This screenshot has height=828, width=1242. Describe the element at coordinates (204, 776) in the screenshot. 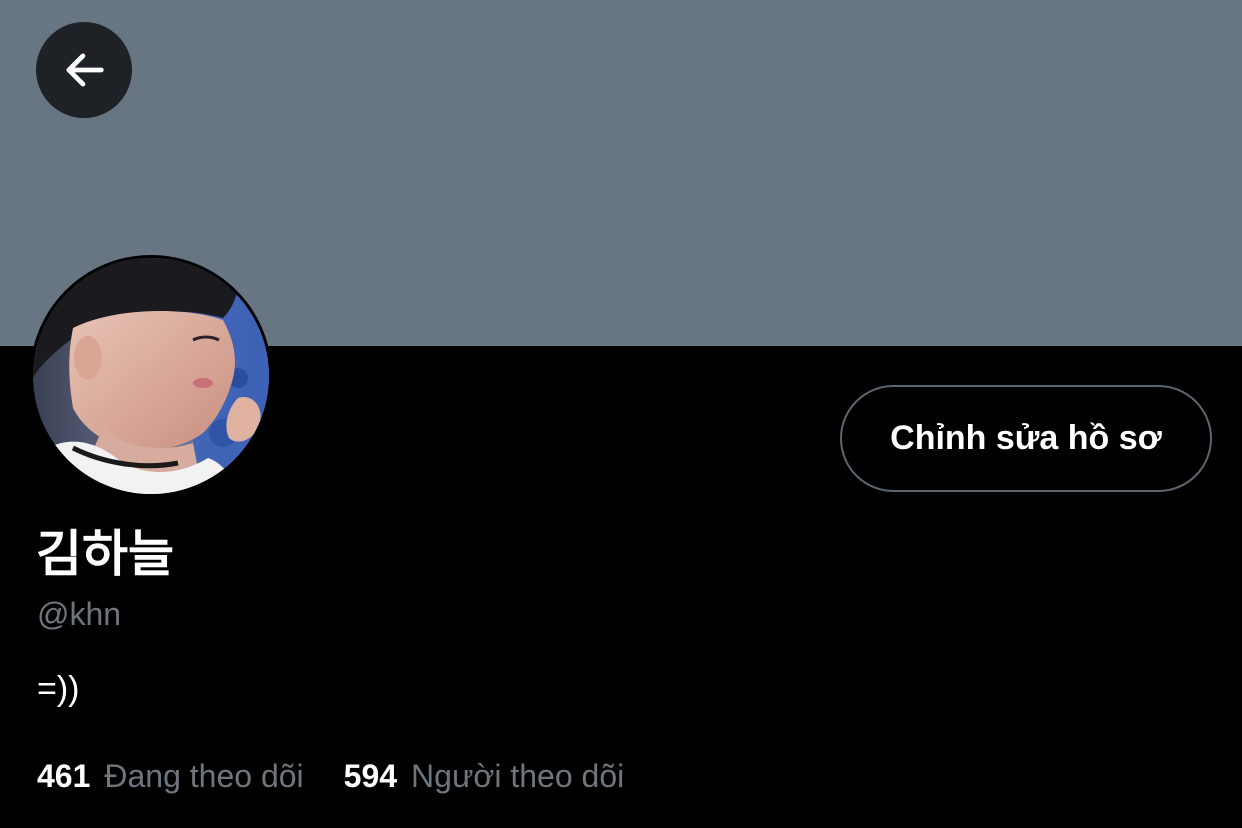

I see `following-label: Đang theo dõi` at that location.